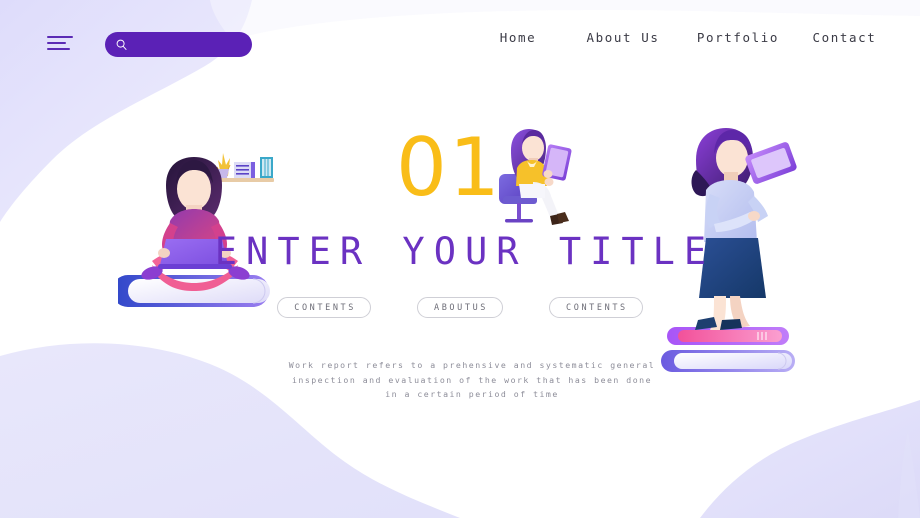 The width and height of the screenshot is (920, 518). Describe the element at coordinates (596, 307) in the screenshot. I see `pill-button-contents-2: CONTENTS` at that location.